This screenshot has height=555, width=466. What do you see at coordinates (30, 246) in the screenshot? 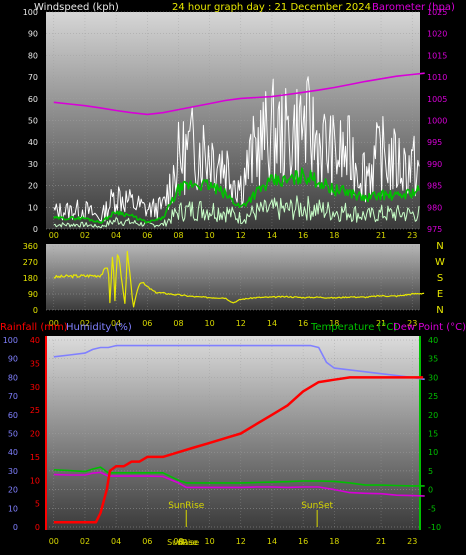
I see `direction-tick-label: 360` at bounding box center [30, 246].